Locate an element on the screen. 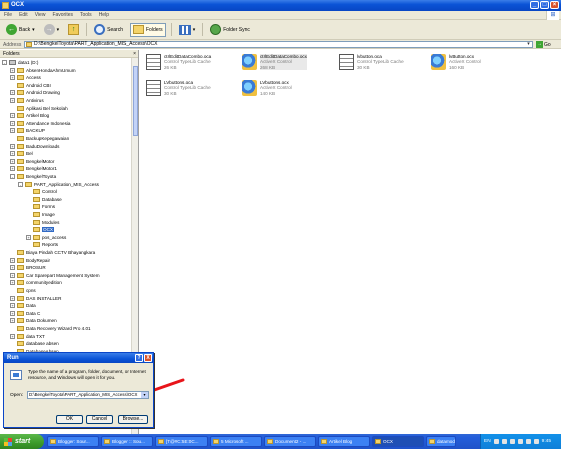 The image size is (561, 449). tree-item: + Artikel Blog is located at coordinates (29, 115).